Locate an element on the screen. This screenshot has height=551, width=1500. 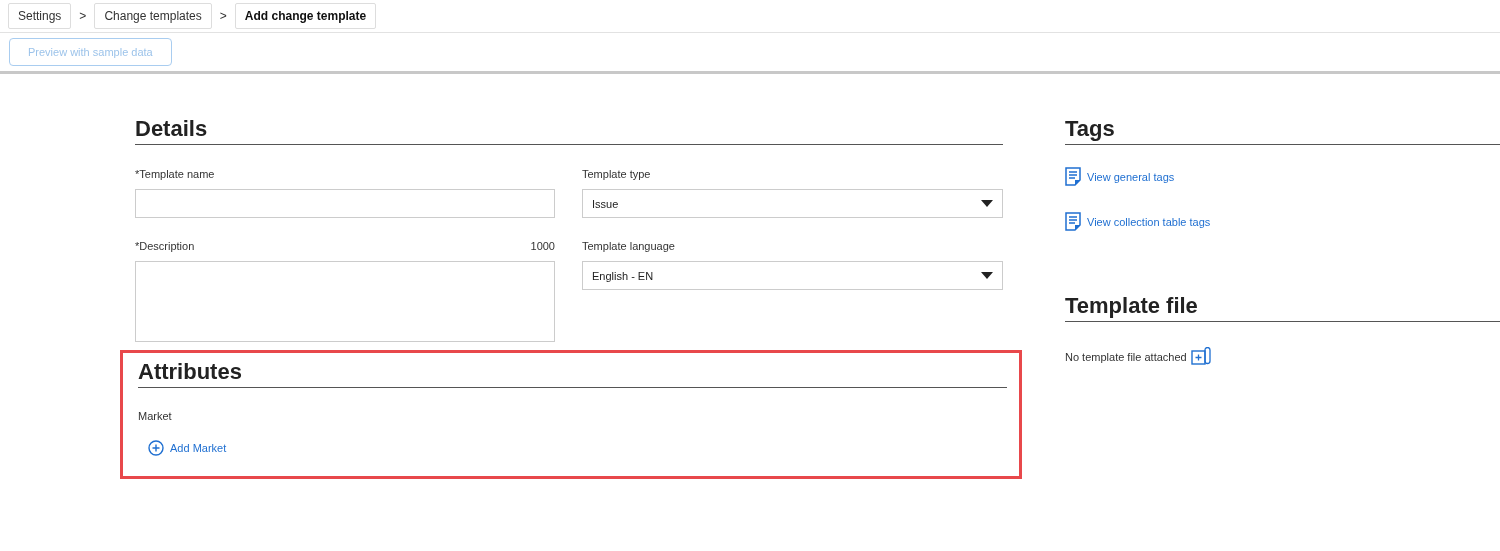
template-language-dropdown: English - EN is located at coordinates (792, 275).